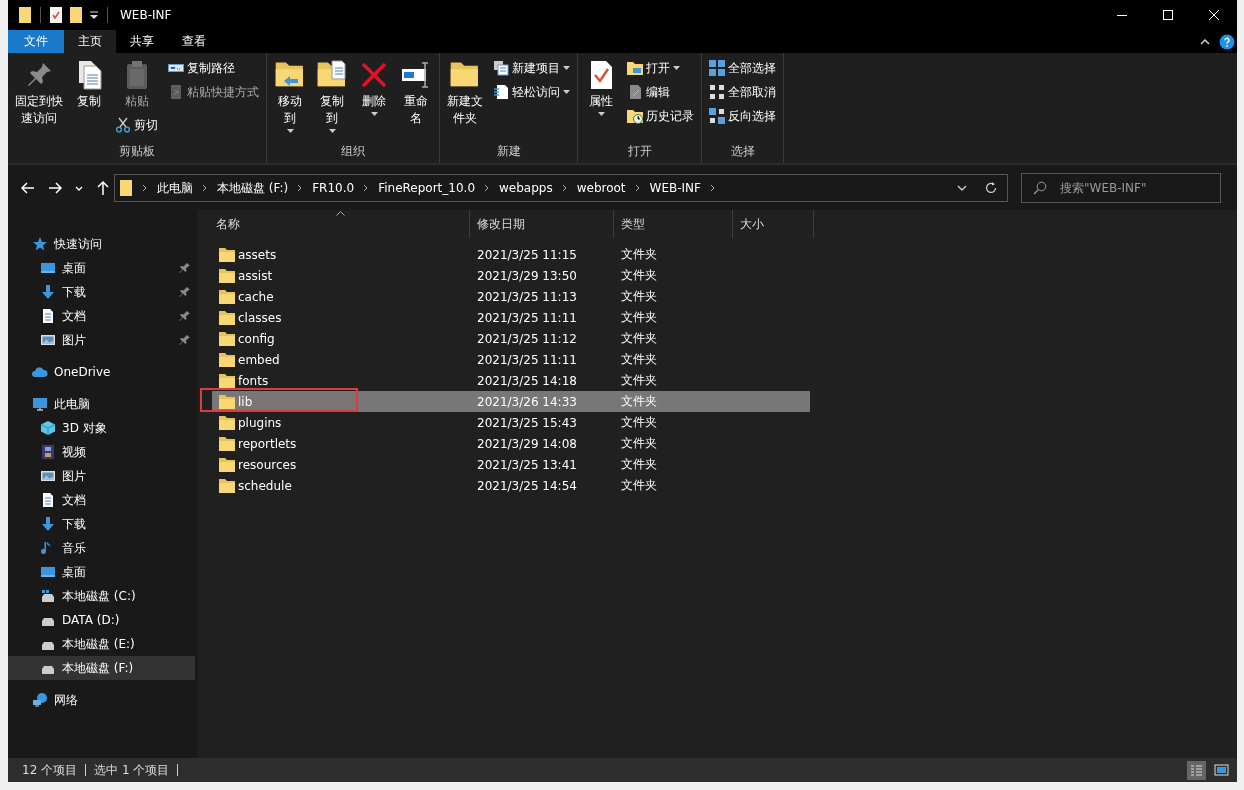  Describe the element at coordinates (511, 443) in the screenshot. I see `file-row: reportlets 2021/3/29 14:08 文件夹` at that location.